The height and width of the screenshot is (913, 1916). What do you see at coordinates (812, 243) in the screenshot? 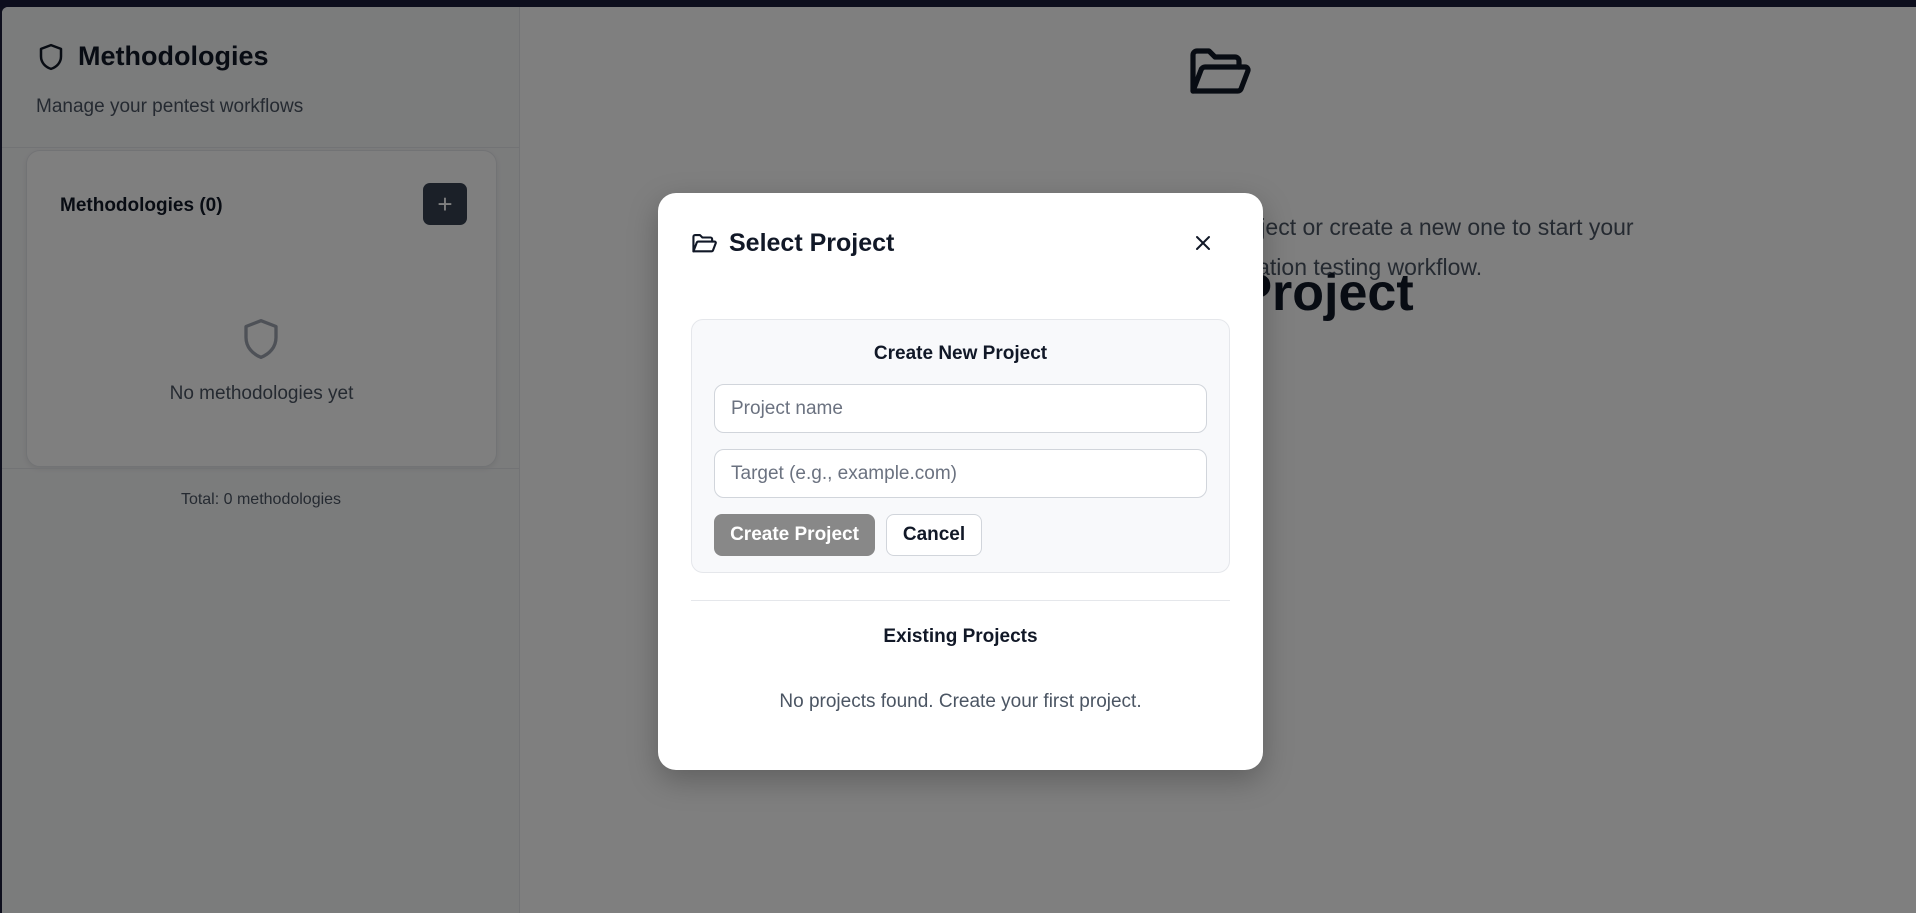
I see `modal-title-text: Select Project` at bounding box center [812, 243].